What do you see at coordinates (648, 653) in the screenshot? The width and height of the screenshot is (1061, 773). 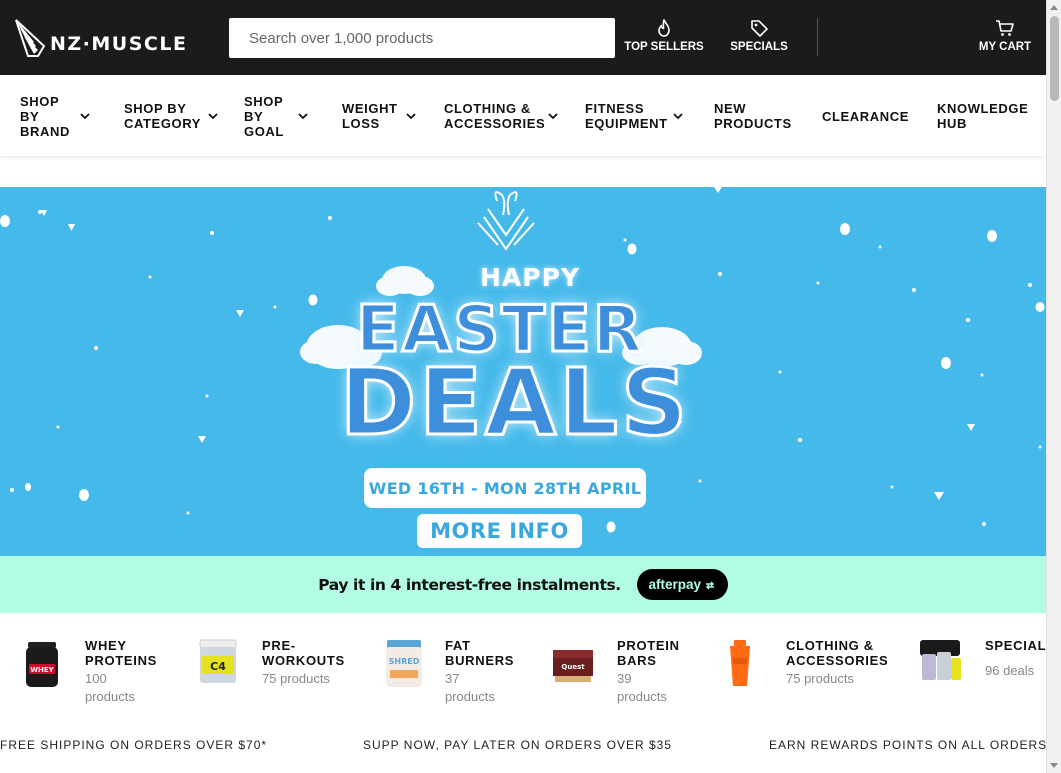 I see `card-title: PROTEIN BARS` at bounding box center [648, 653].